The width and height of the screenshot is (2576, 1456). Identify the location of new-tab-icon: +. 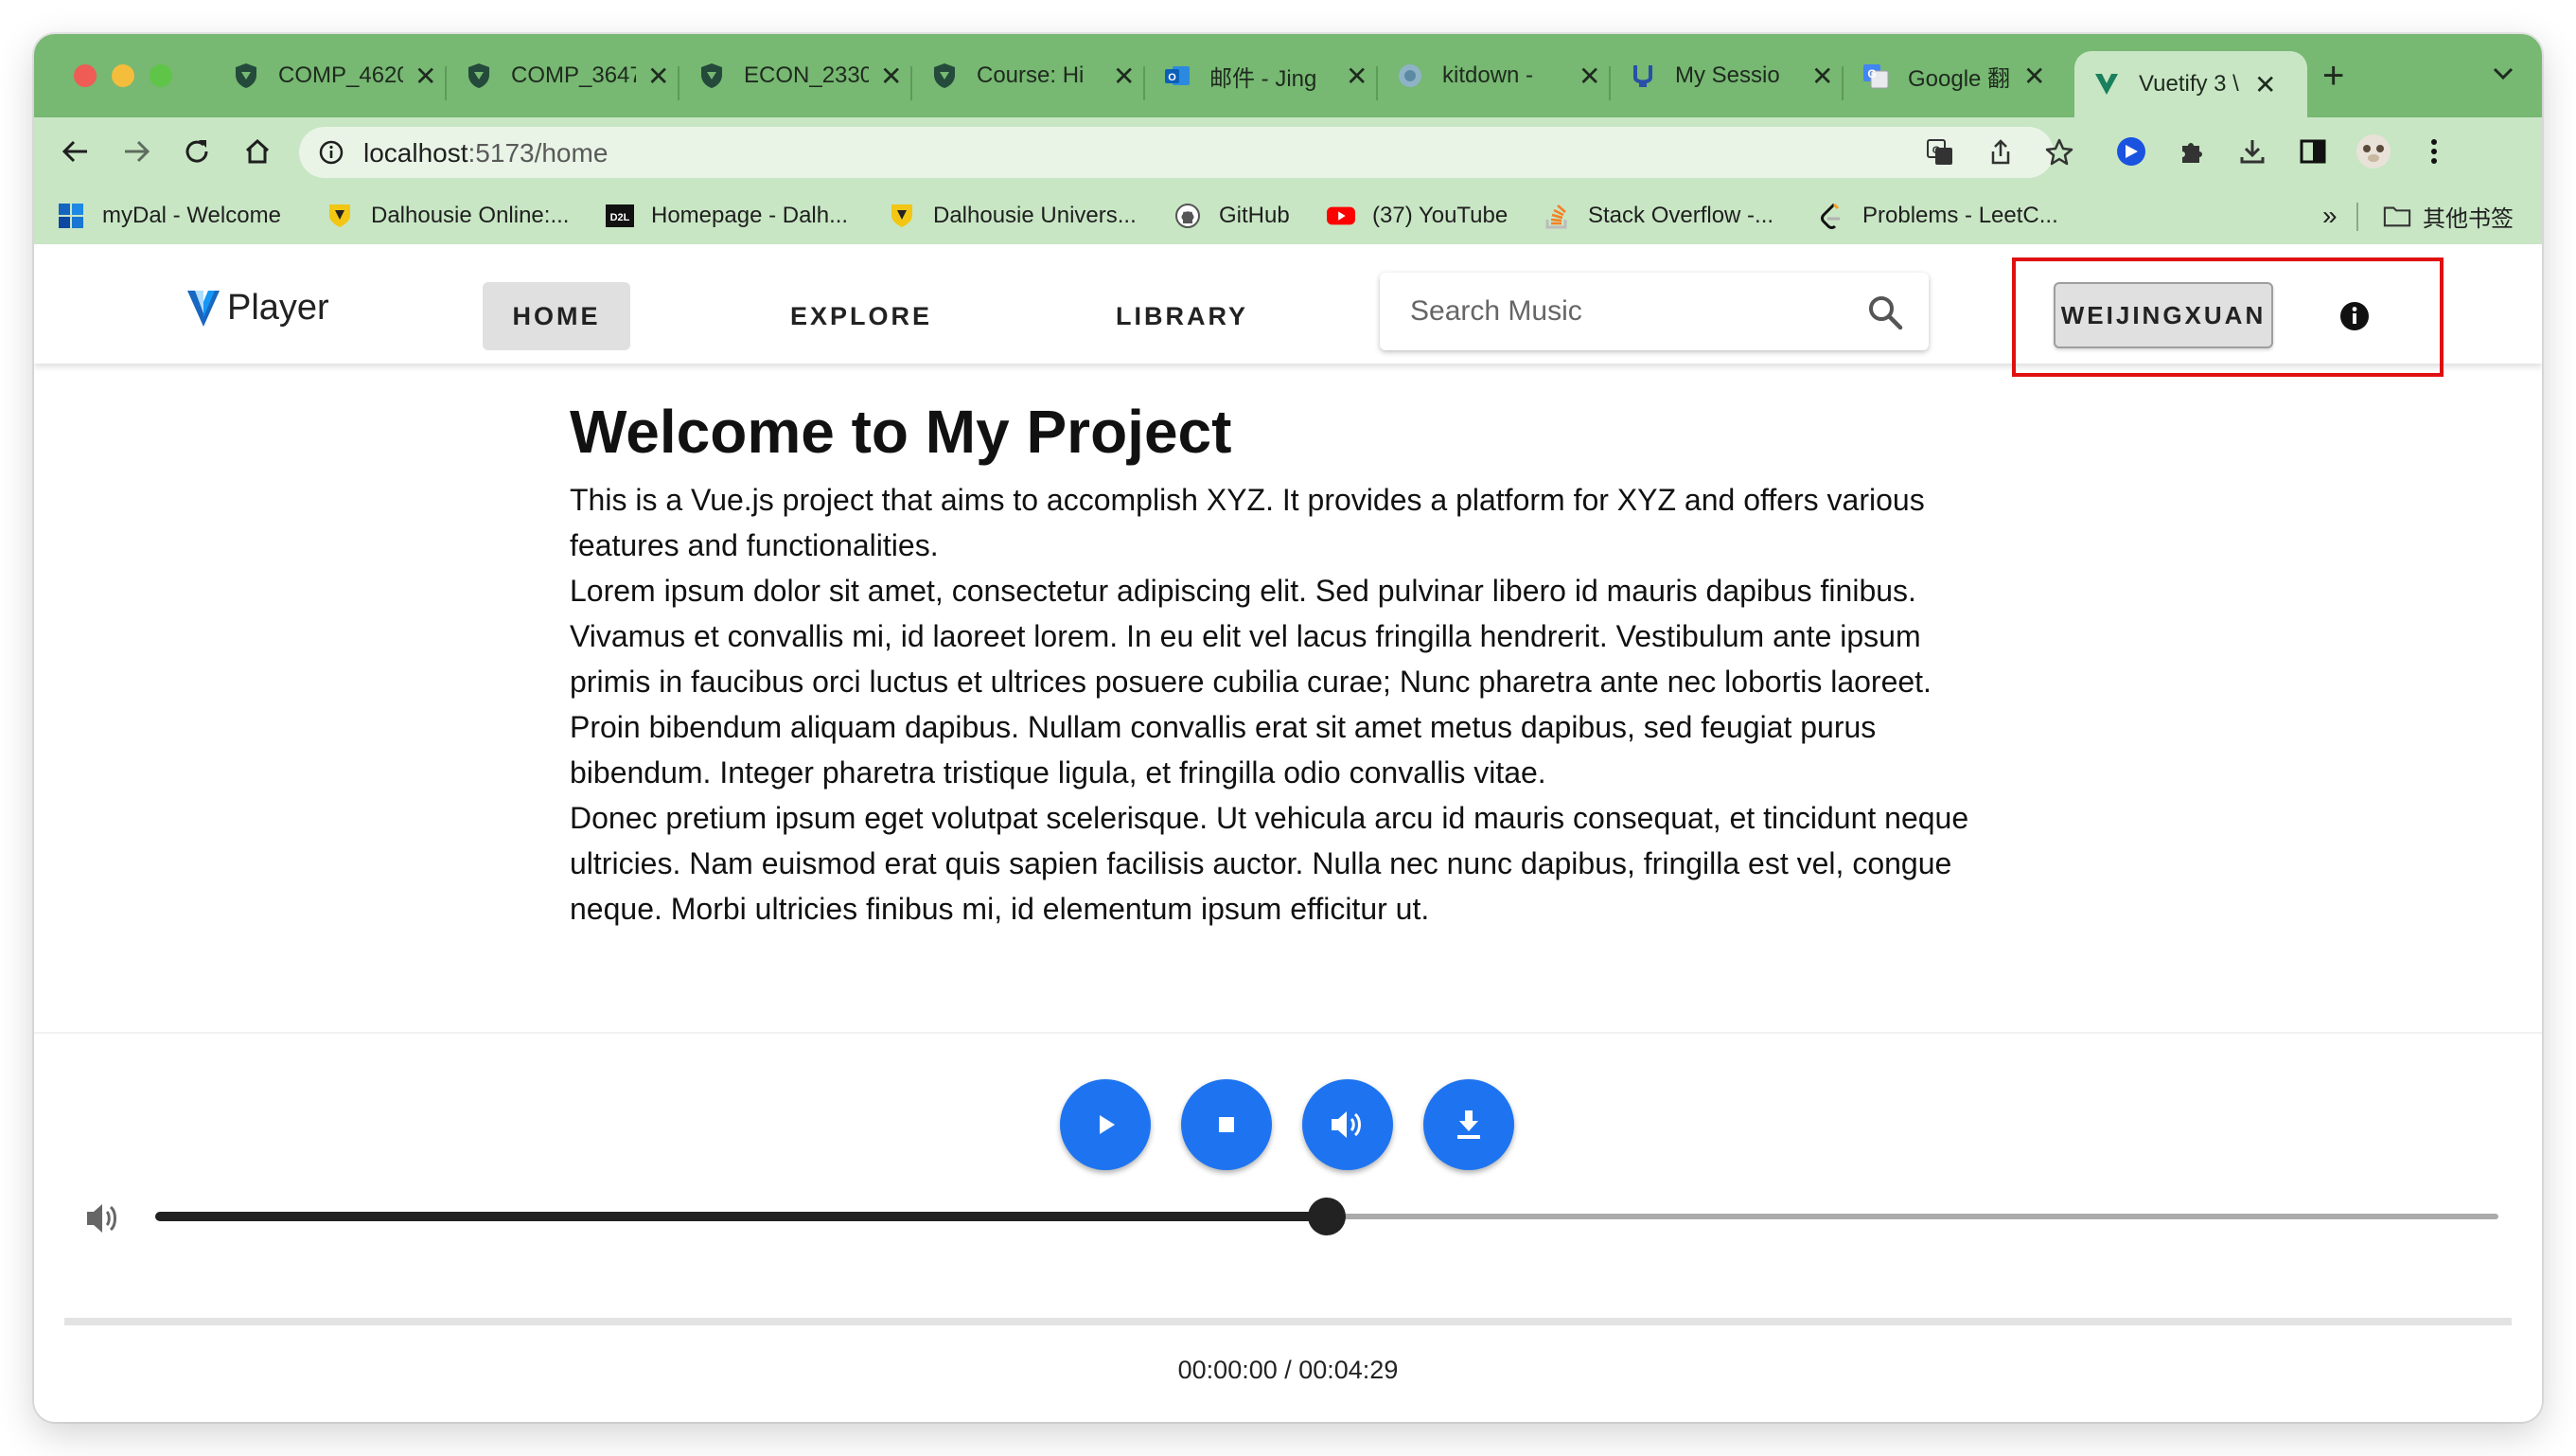
(2333, 76).